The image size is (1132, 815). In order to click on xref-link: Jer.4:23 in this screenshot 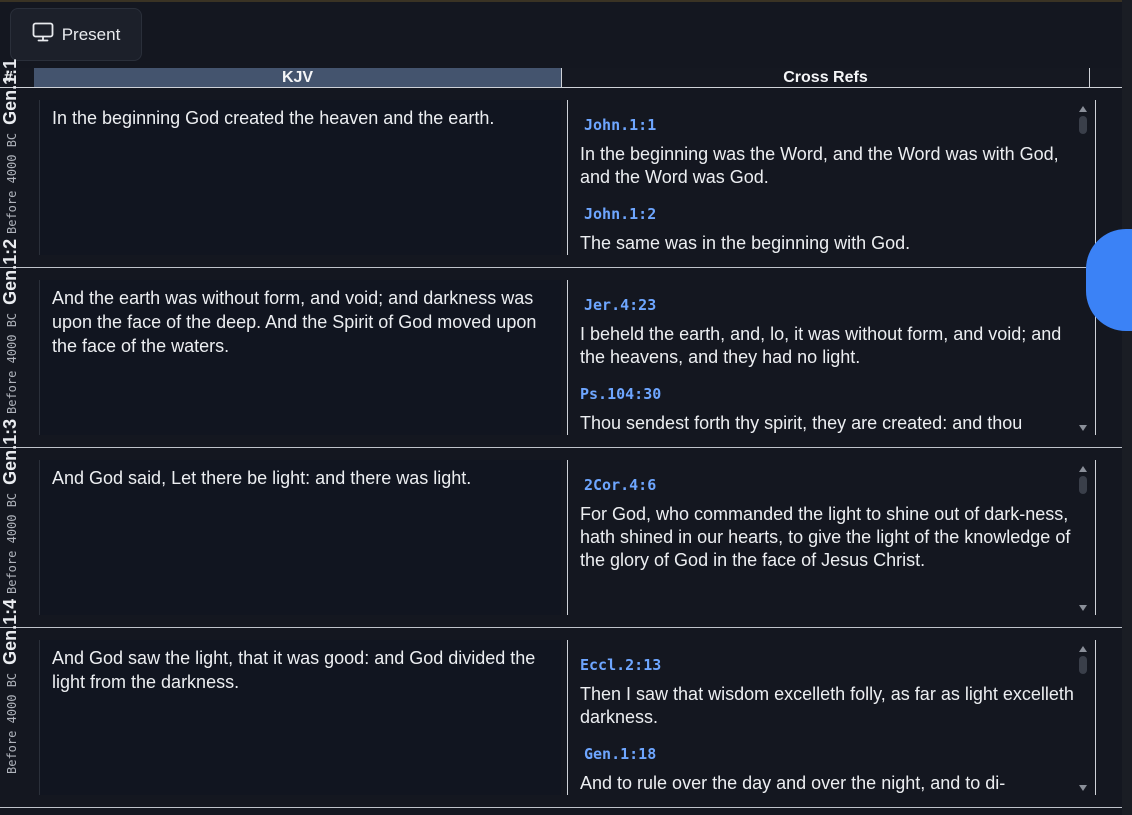, I will do `click(831, 305)`.